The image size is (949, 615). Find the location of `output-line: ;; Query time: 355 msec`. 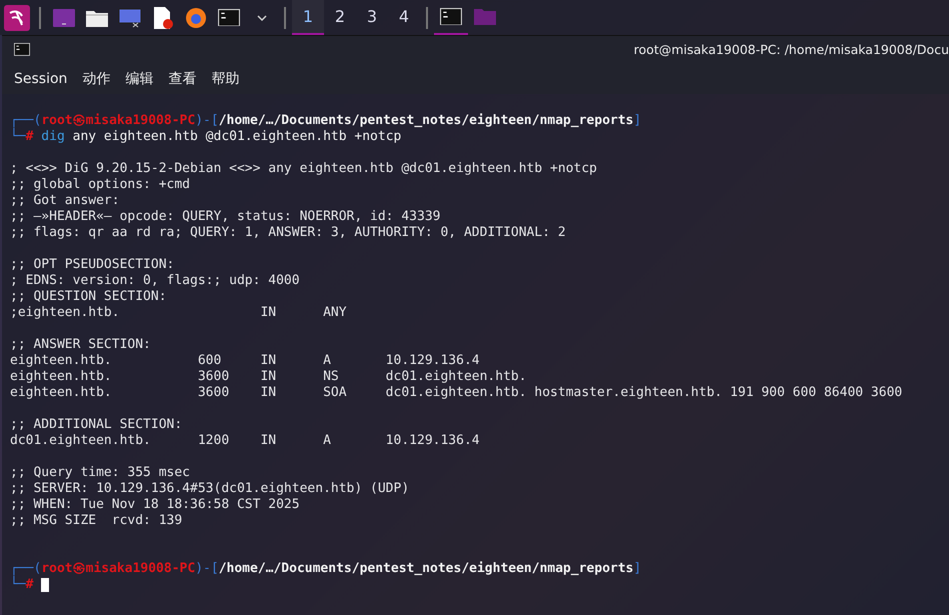

output-line: ;; Query time: 355 msec is located at coordinates (100, 473).